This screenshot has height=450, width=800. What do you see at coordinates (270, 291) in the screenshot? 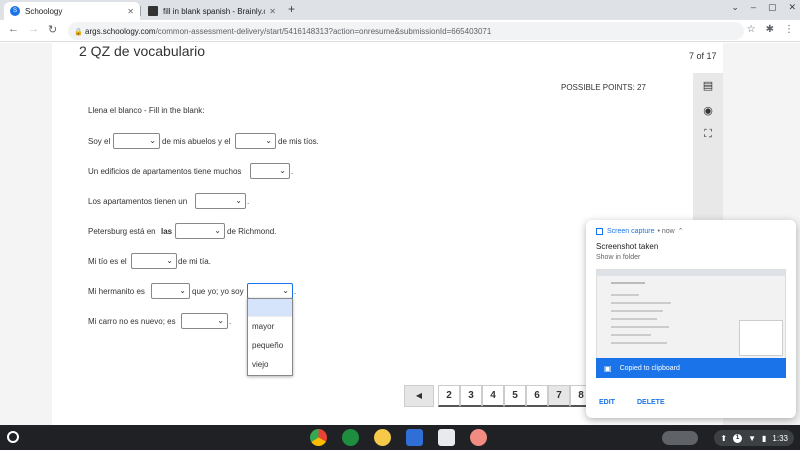
I see `q6-select-2: ⌄` at bounding box center [270, 291].